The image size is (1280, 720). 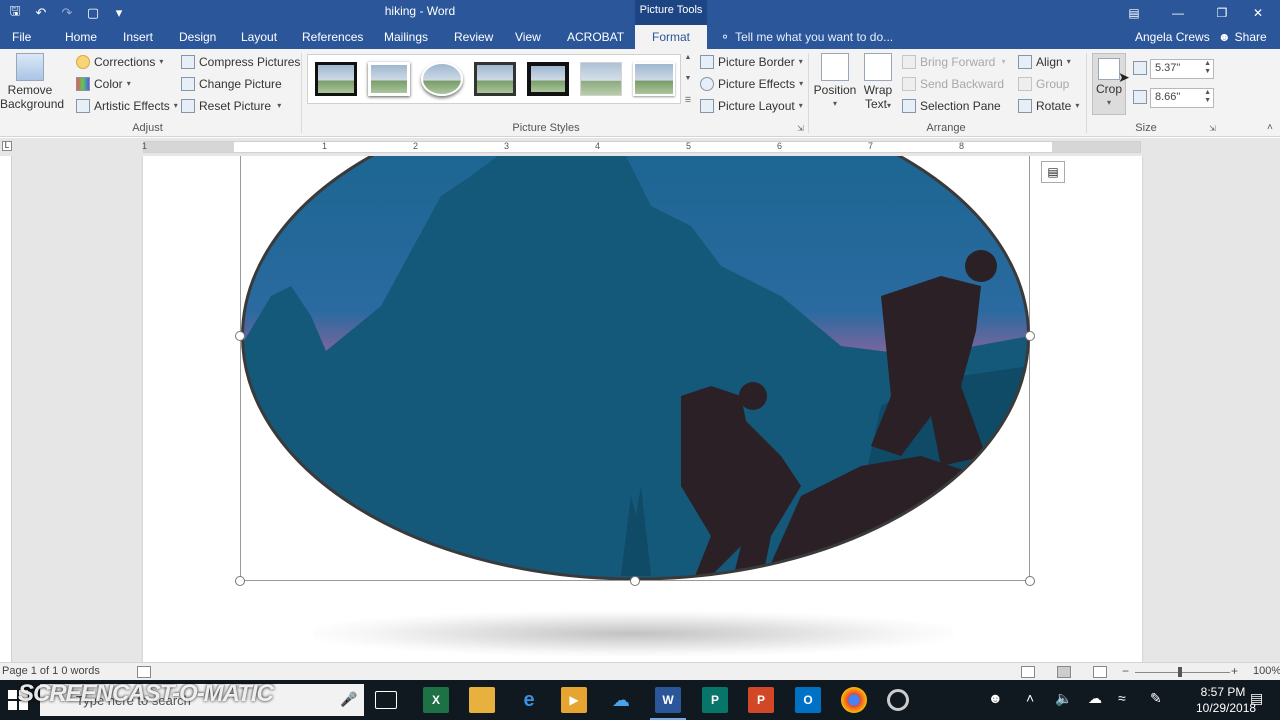 What do you see at coordinates (1258, 12) in the screenshot?
I see `close-icon: ✕` at bounding box center [1258, 12].